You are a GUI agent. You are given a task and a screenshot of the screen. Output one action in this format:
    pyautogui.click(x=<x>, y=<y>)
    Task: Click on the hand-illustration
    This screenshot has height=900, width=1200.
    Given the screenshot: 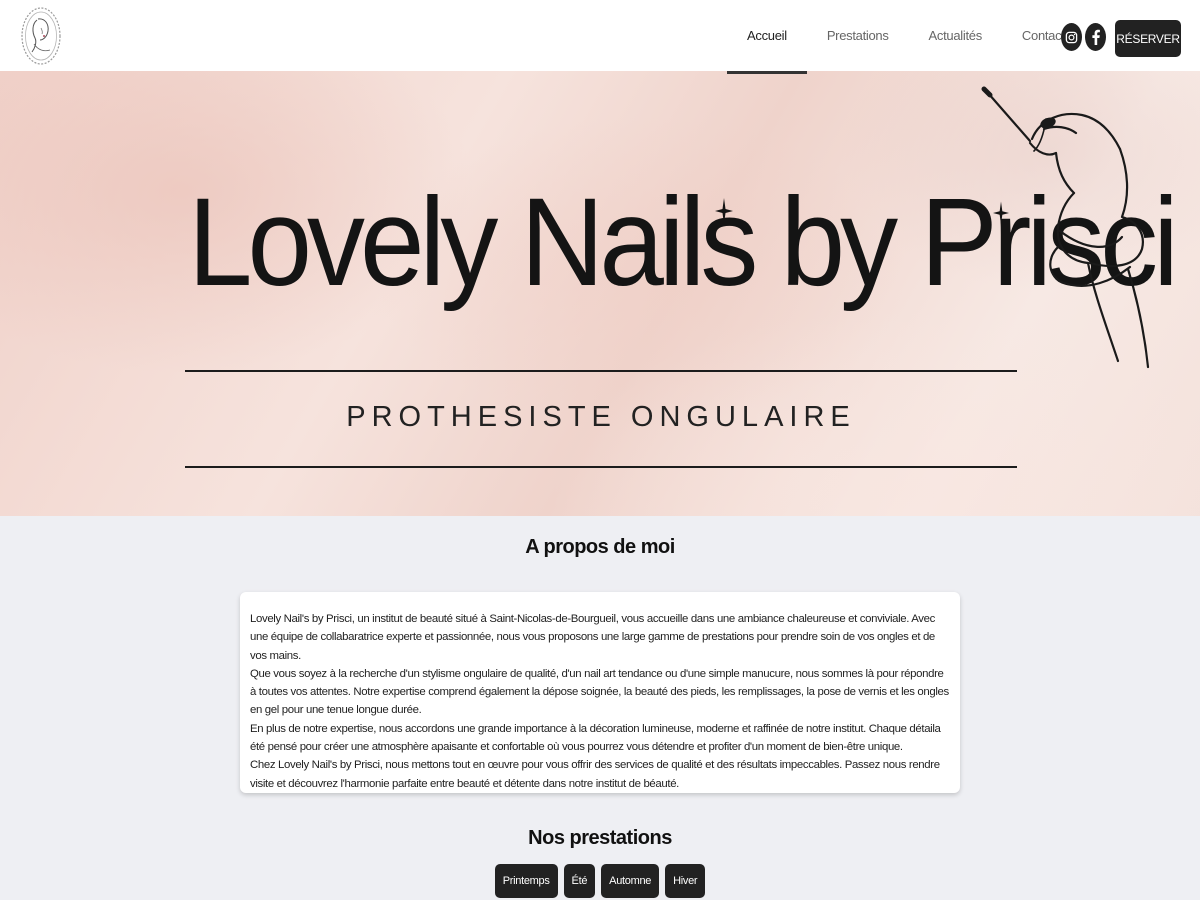 What is the action you would take?
    pyautogui.click(x=1065, y=227)
    